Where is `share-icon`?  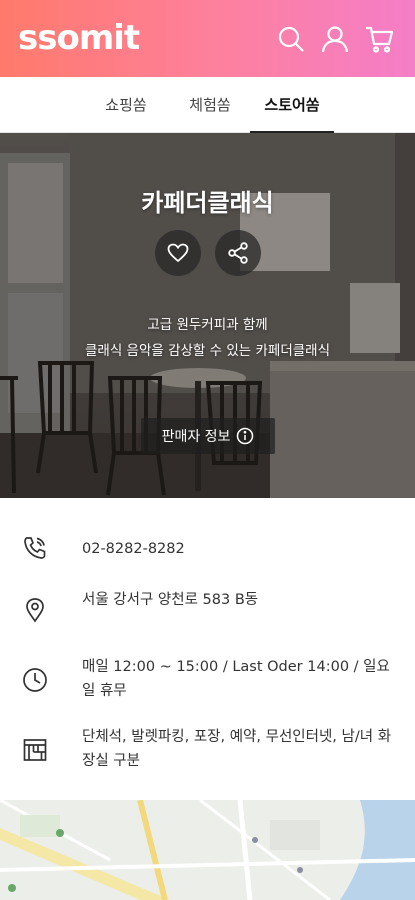
share-icon is located at coordinates (238, 253).